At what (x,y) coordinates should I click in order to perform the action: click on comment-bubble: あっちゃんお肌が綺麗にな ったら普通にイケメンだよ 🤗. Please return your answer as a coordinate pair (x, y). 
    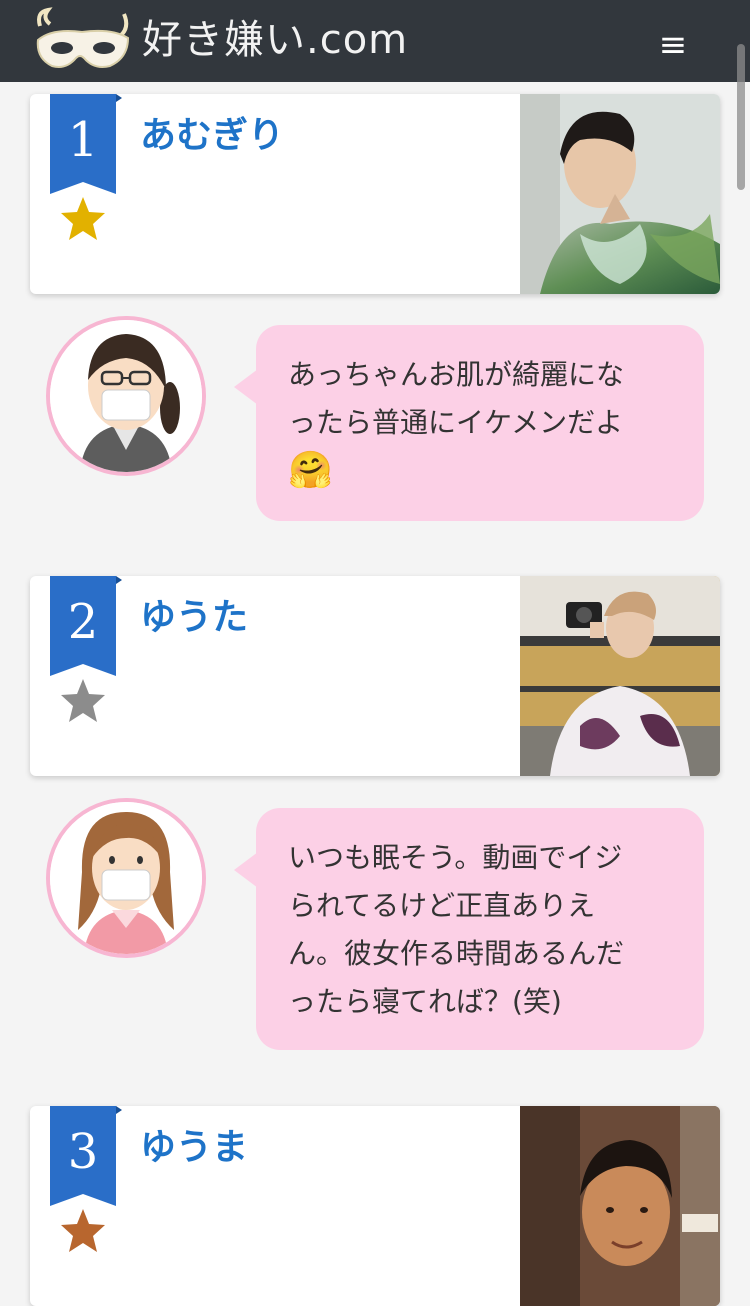
    Looking at the image, I should click on (469, 423).